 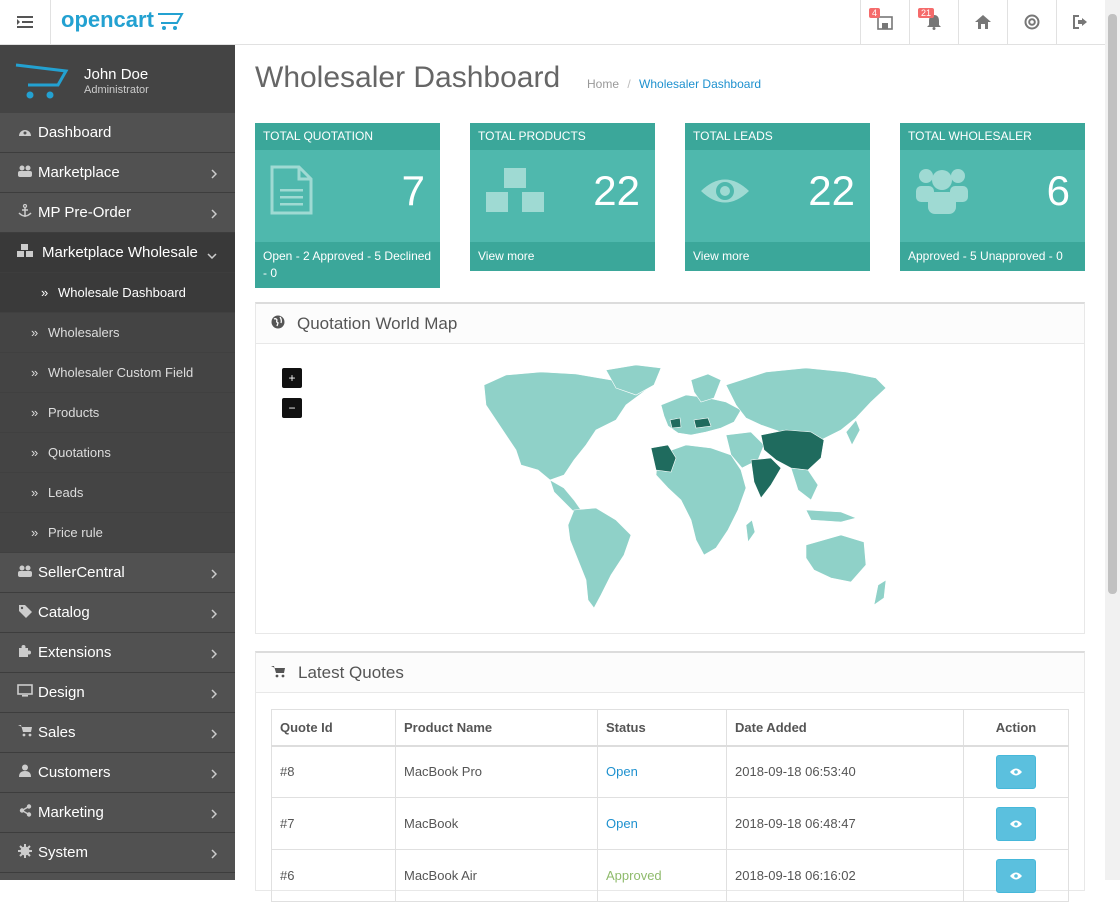 I want to click on sidebar-subitem-price-rule: » Price rule, so click(x=117, y=533).